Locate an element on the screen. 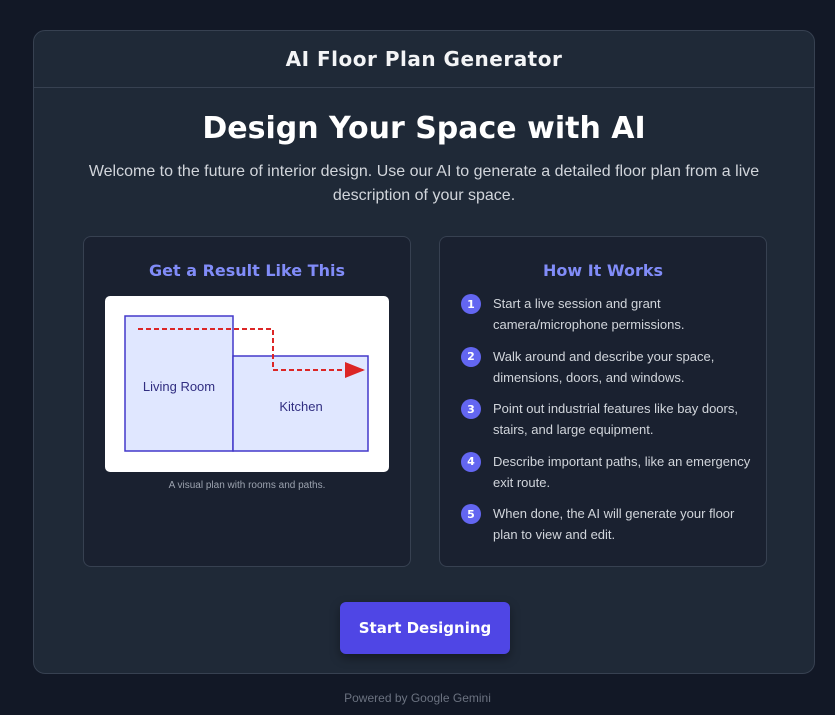 This screenshot has width=835, height=715. floor-plan-svg: Living Room Kitchen is located at coordinates (246, 383).